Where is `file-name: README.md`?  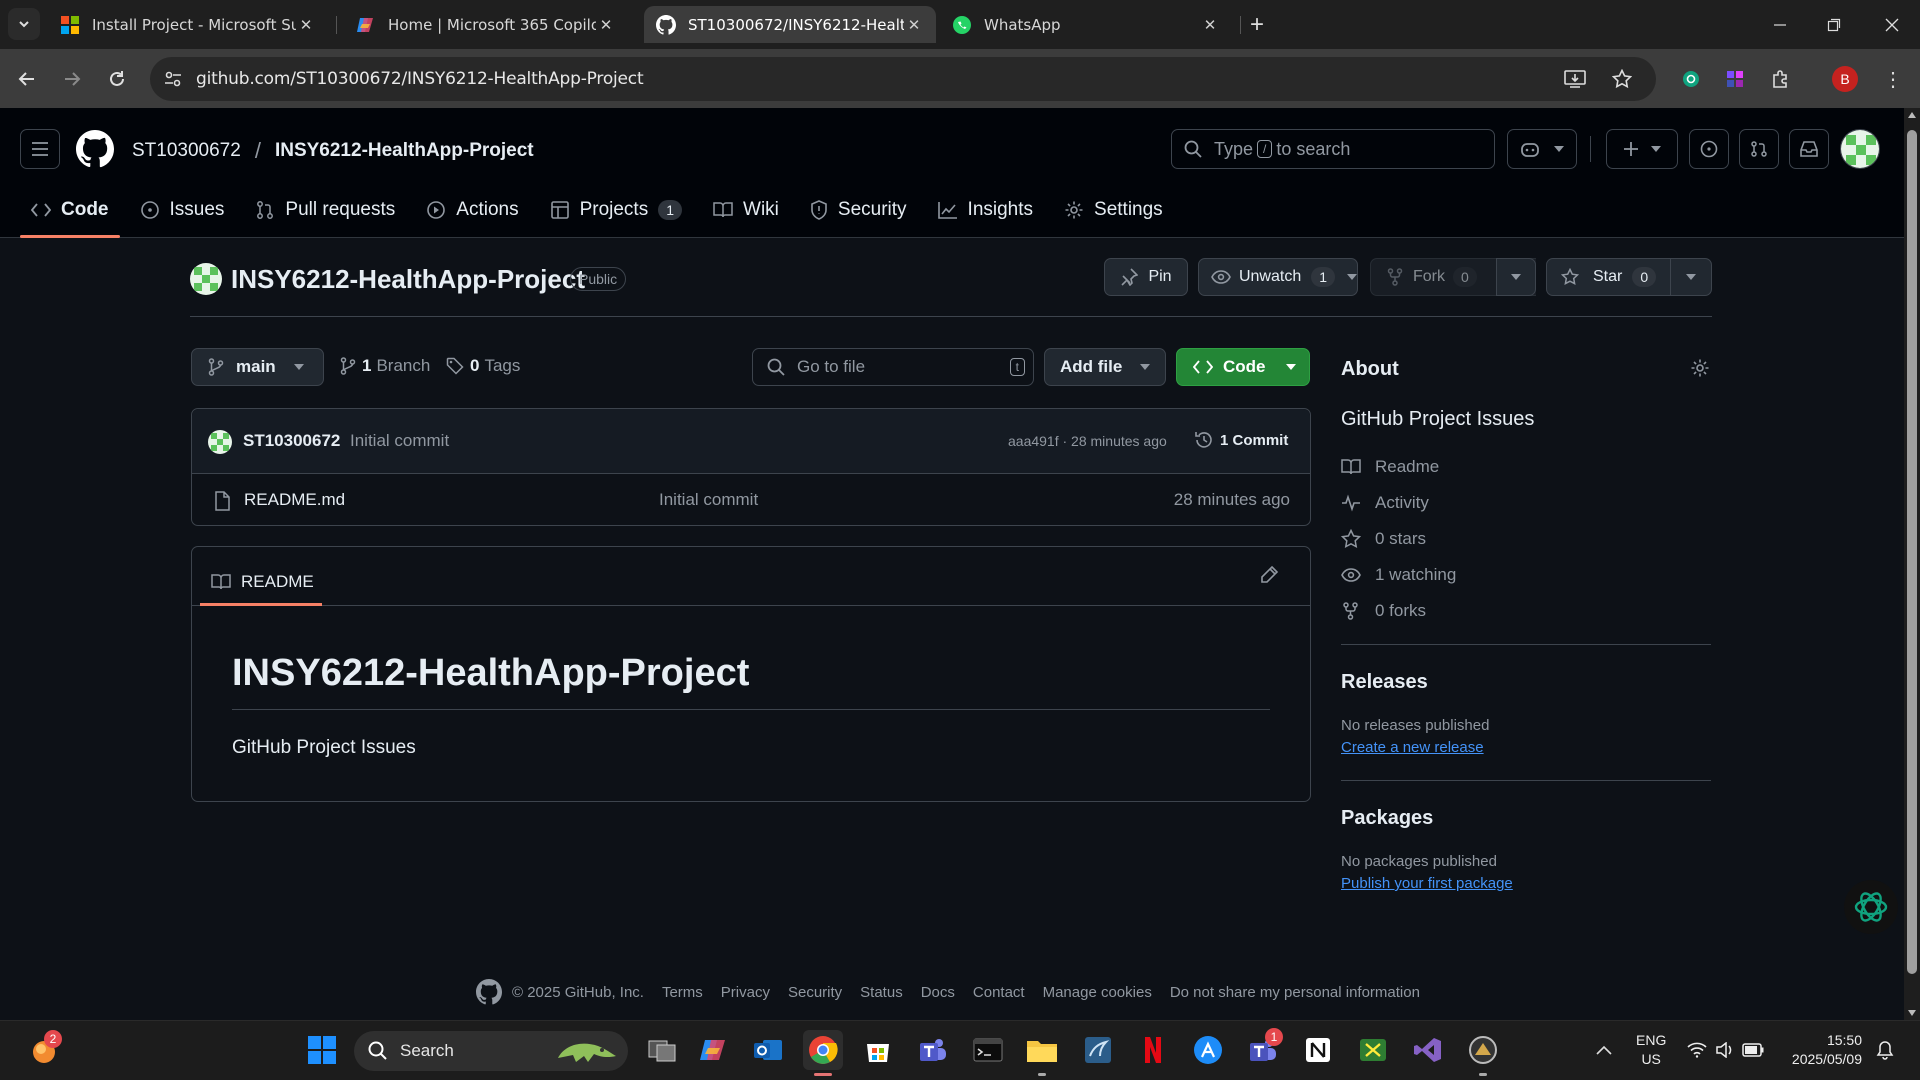 file-name: README.md is located at coordinates (294, 500).